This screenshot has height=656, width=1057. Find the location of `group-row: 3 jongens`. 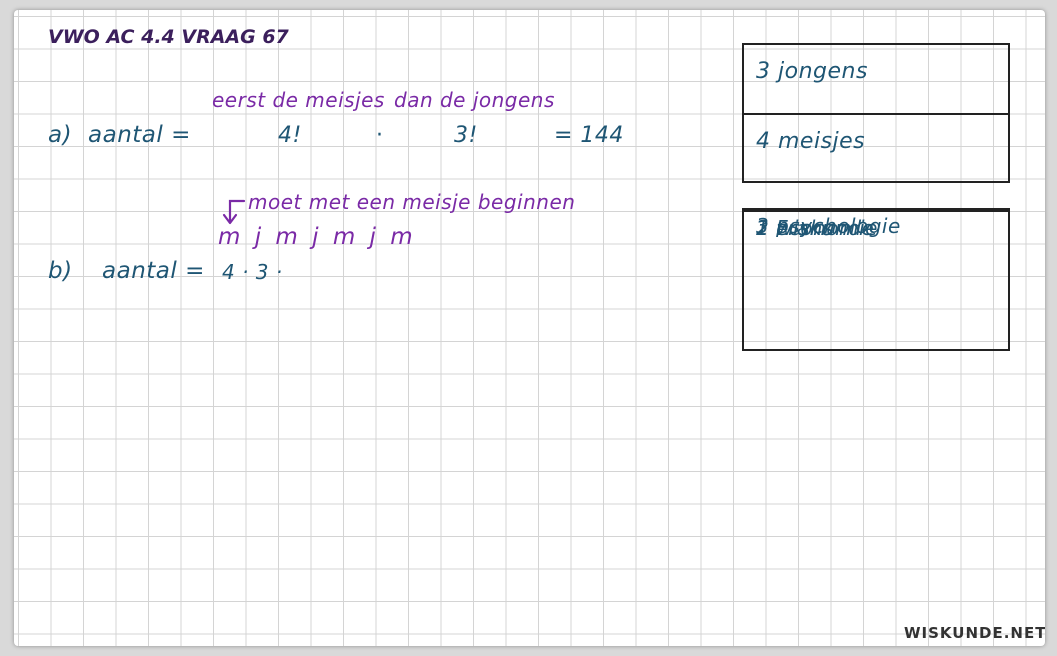

group-row: 3 jongens is located at coordinates (876, 80).